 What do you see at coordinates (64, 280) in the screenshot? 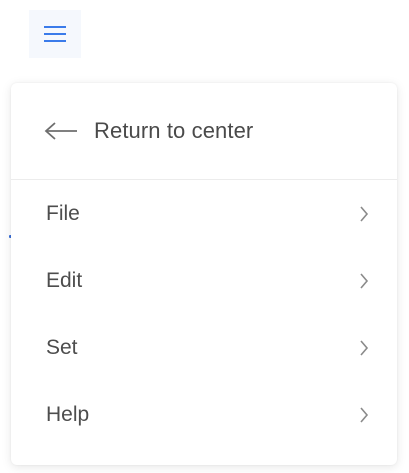
I see `menu-item-label: Edit` at bounding box center [64, 280].